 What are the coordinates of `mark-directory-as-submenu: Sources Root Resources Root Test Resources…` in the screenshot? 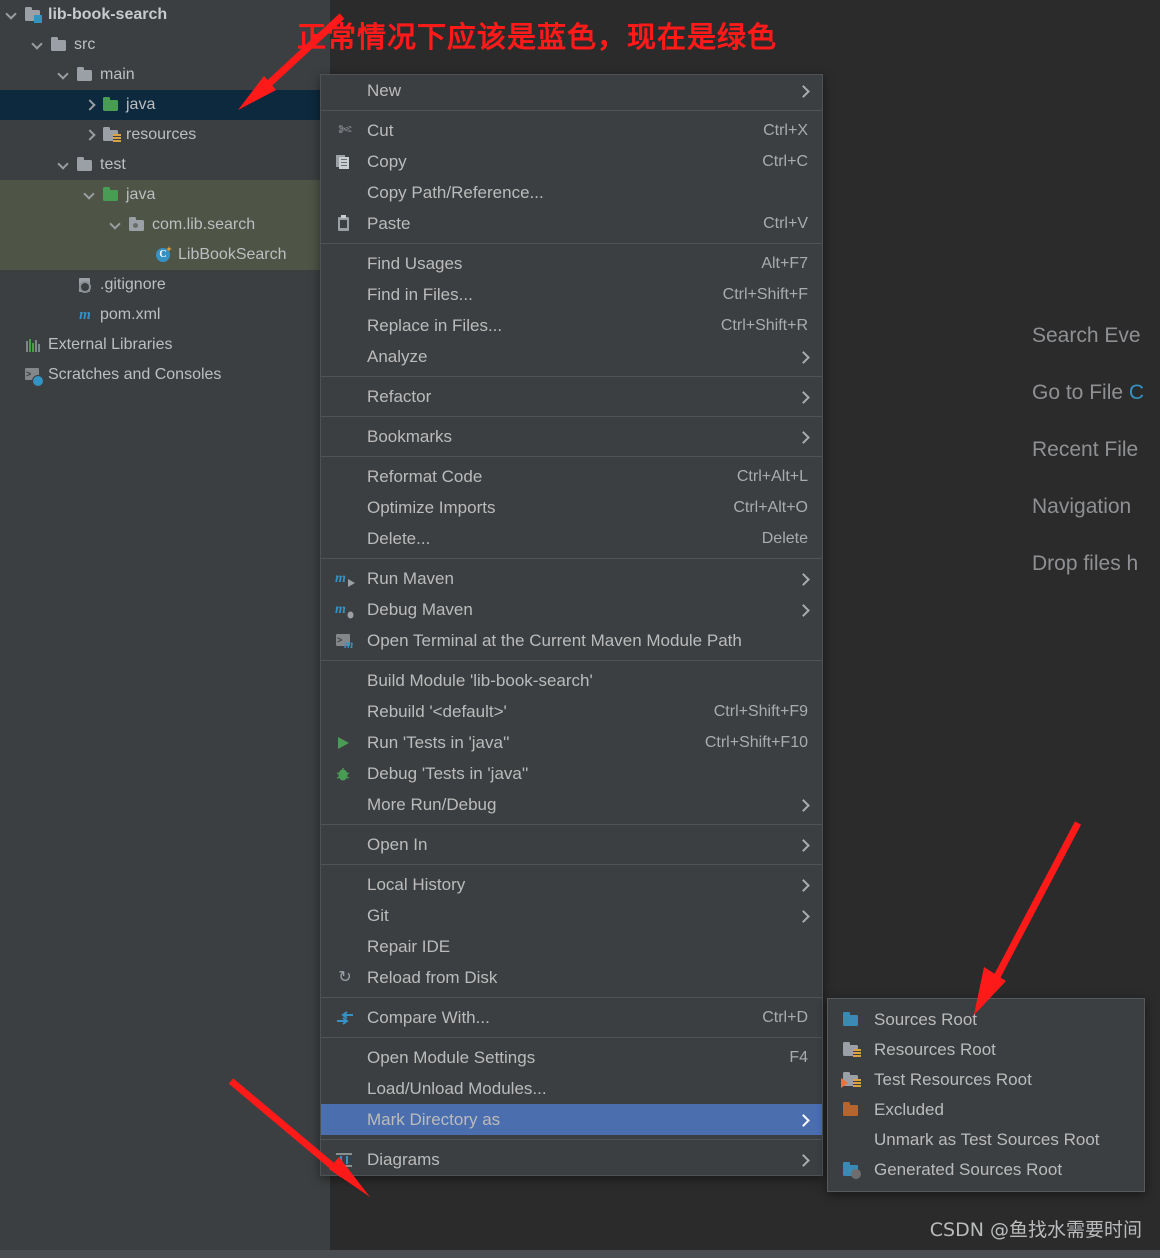 It's located at (986, 1095).